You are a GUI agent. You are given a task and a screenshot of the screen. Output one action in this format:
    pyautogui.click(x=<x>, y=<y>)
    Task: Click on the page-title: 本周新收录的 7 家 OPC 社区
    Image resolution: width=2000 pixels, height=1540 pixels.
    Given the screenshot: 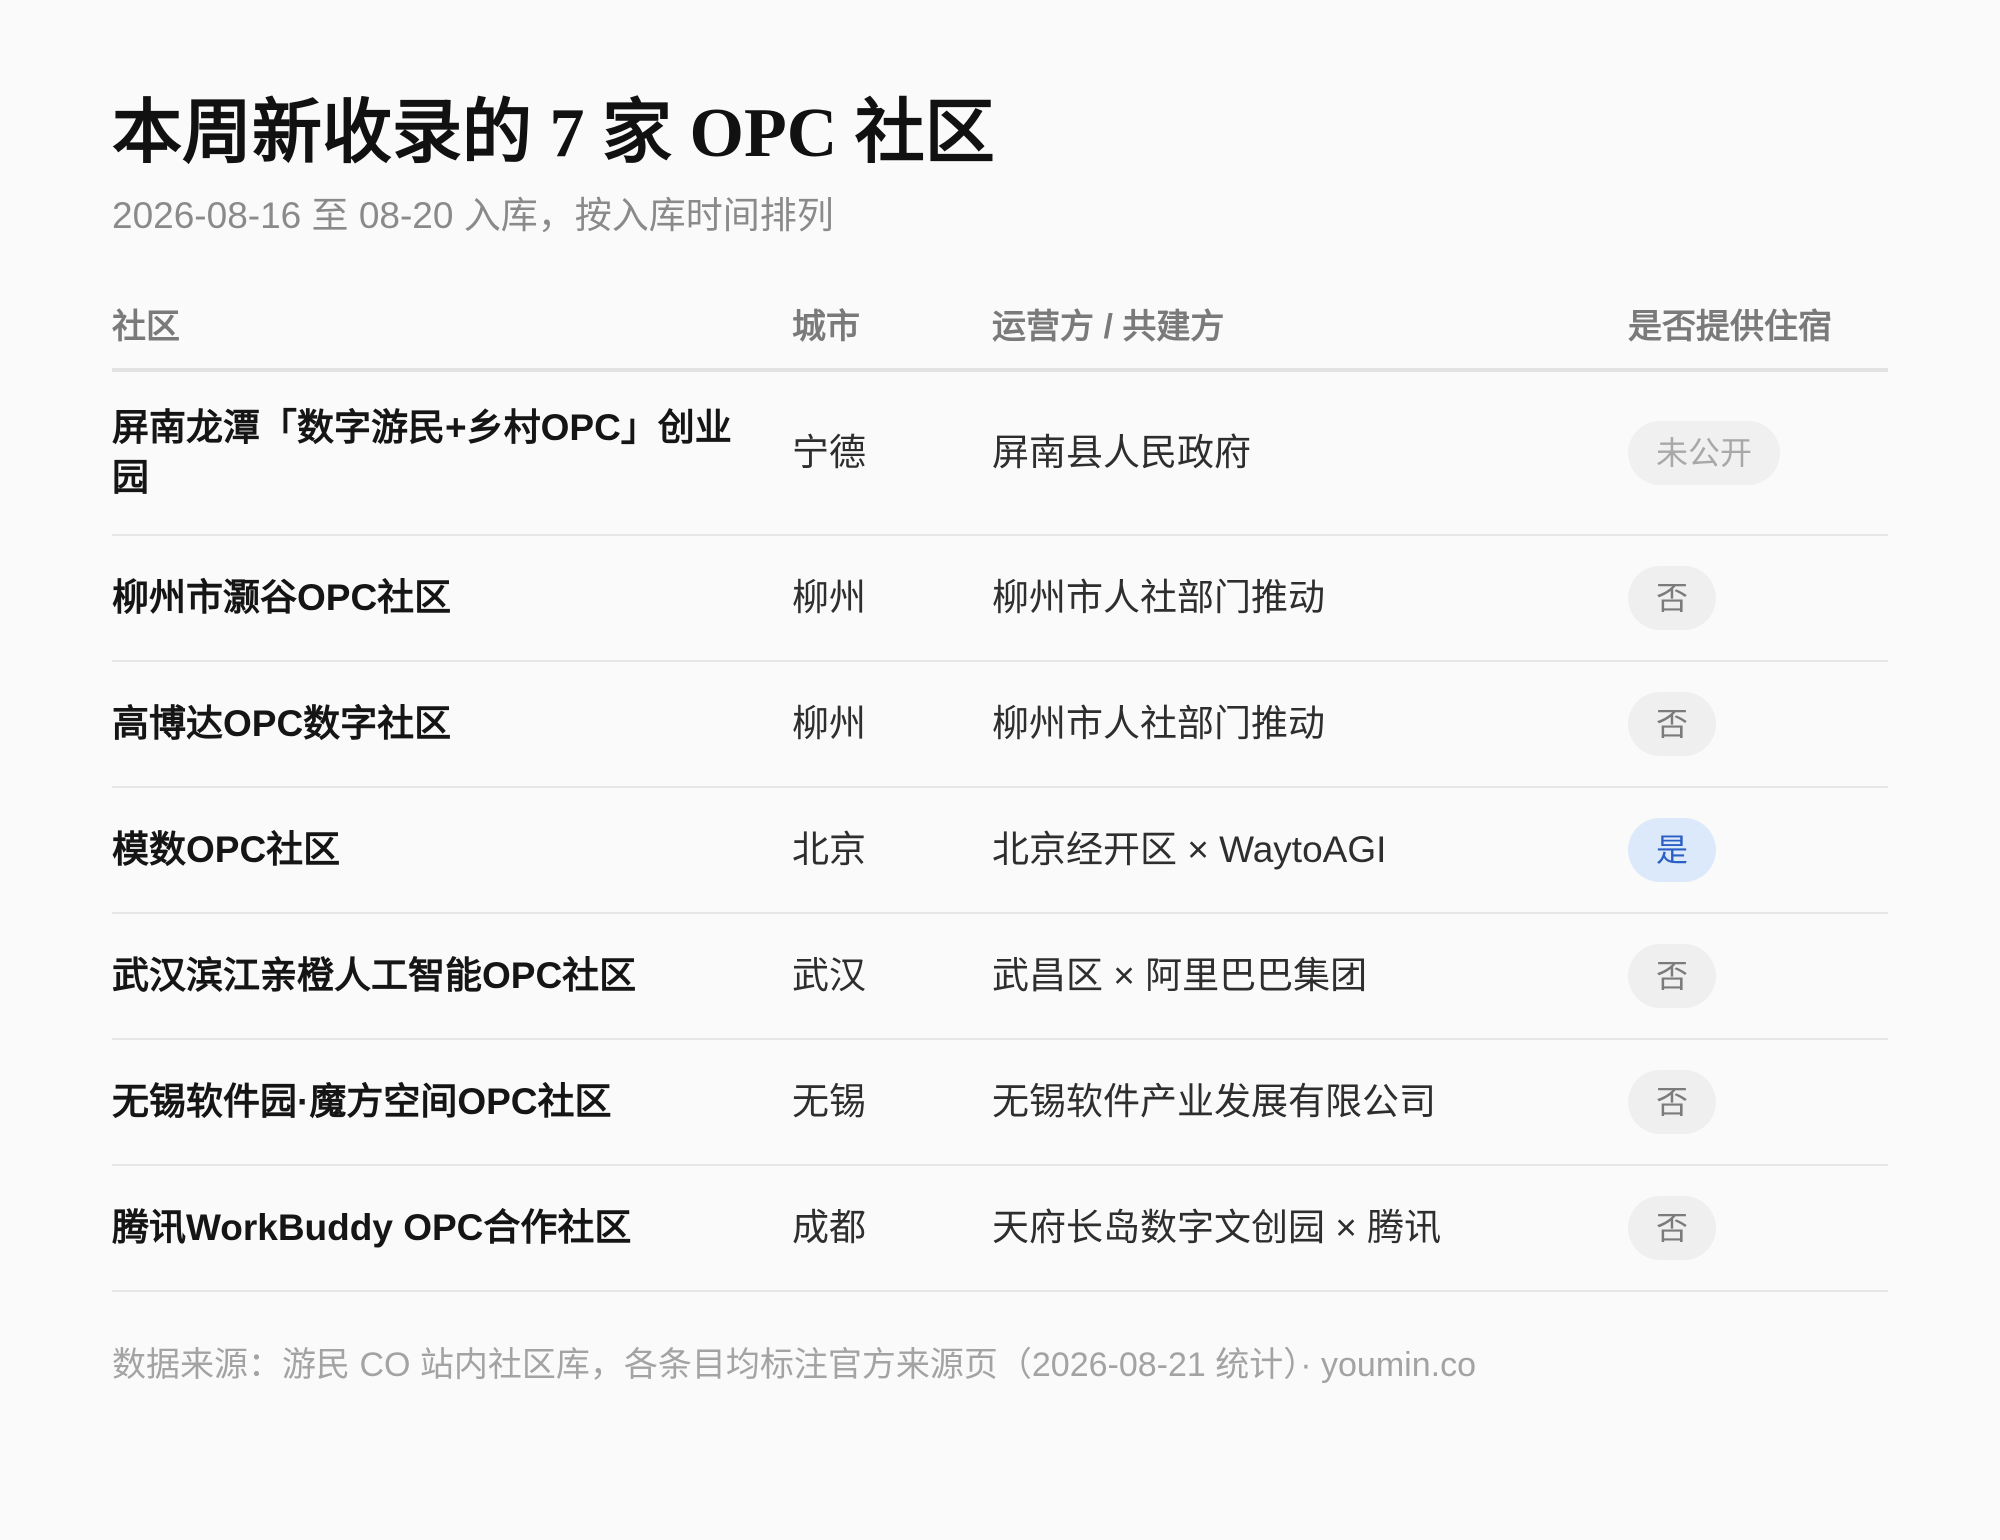 What is the action you would take?
    pyautogui.click(x=553, y=133)
    